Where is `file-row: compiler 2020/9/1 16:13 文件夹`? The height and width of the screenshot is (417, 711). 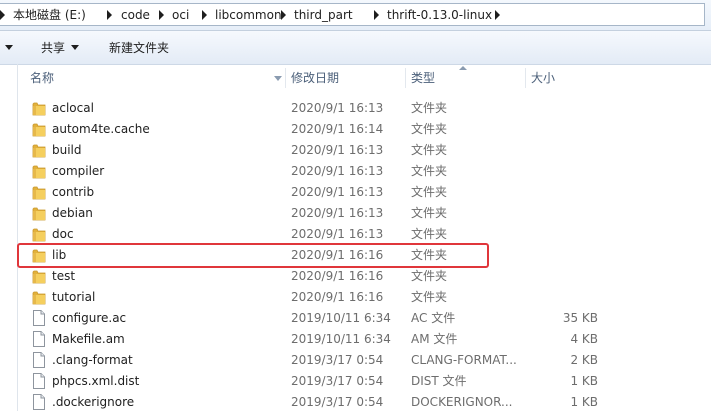 file-row: compiler 2020/9/1 16:13 文件夹 is located at coordinates (364, 171).